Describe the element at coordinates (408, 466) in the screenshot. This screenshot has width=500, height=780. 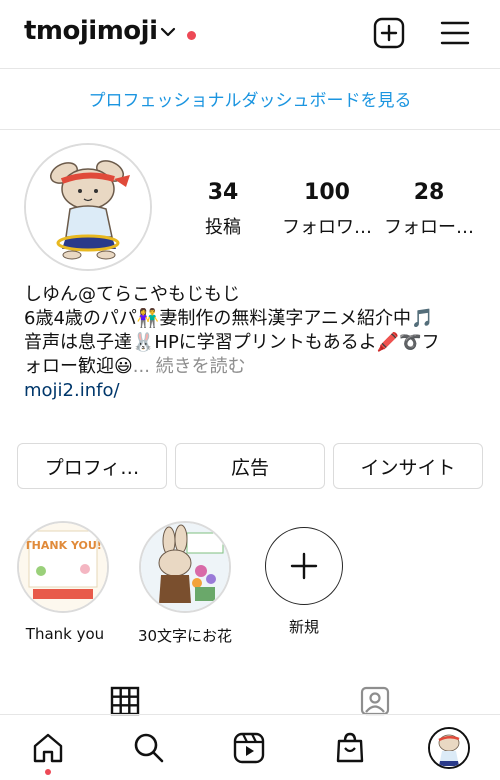
I see `insights-button: インサイト` at that location.